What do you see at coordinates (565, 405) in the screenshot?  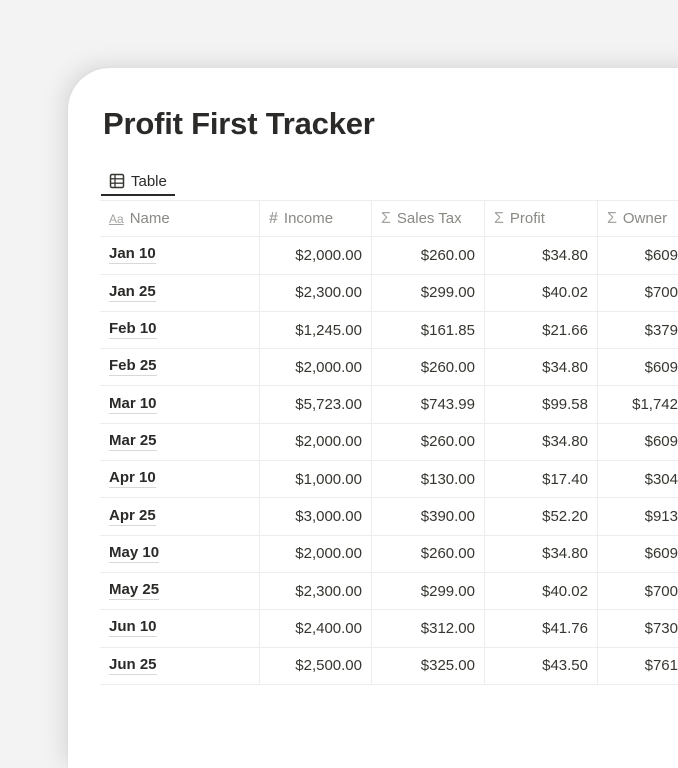 I see `profit-value: $99.58` at bounding box center [565, 405].